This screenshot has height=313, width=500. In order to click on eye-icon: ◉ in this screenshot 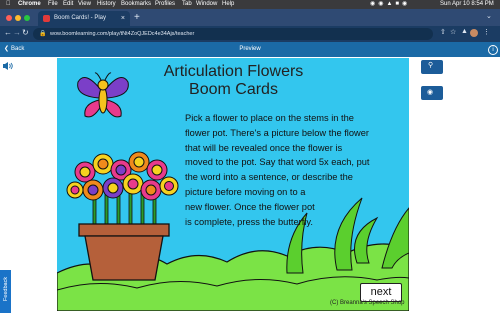, I will do `click(430, 92)`.